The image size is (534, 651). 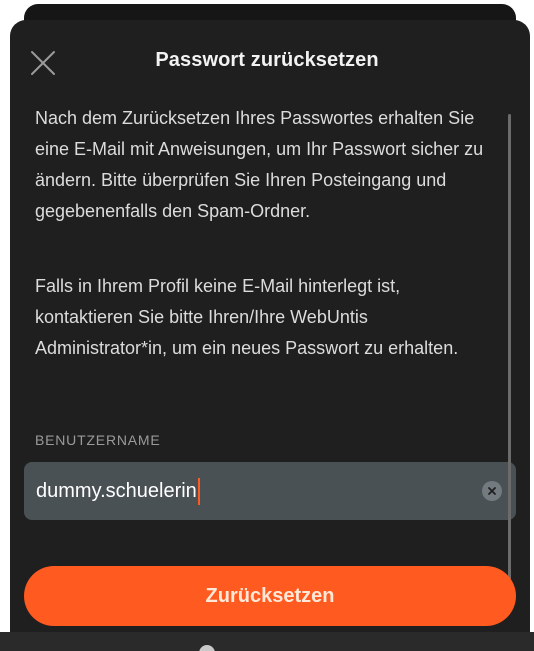 I want to click on clear-button, so click(x=492, y=491).